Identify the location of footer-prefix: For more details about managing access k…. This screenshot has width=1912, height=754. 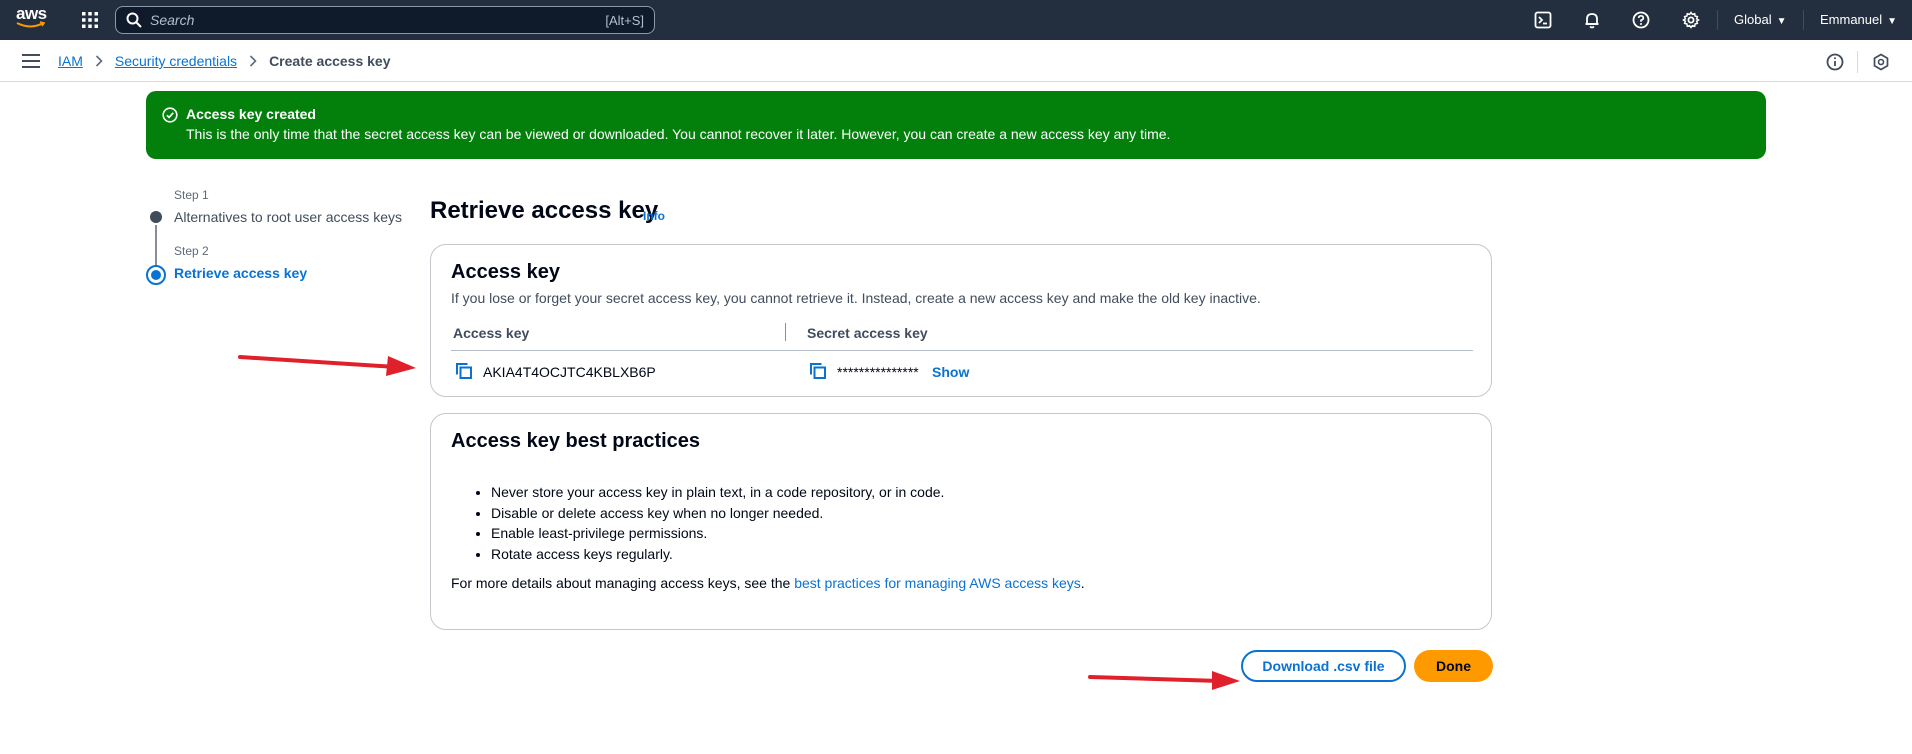
(623, 583).